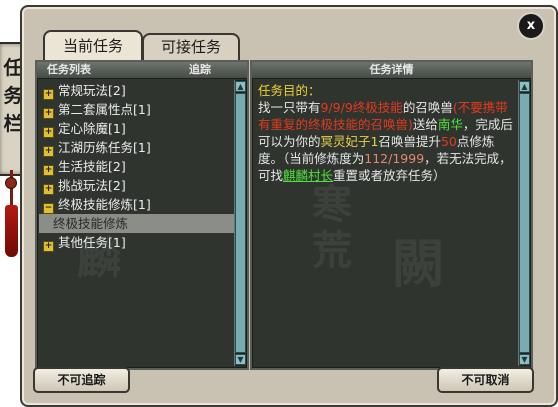 The image size is (558, 407). Describe the element at coordinates (104, 109) in the screenshot. I see `list-item-label: 第二套属性点[1]` at that location.